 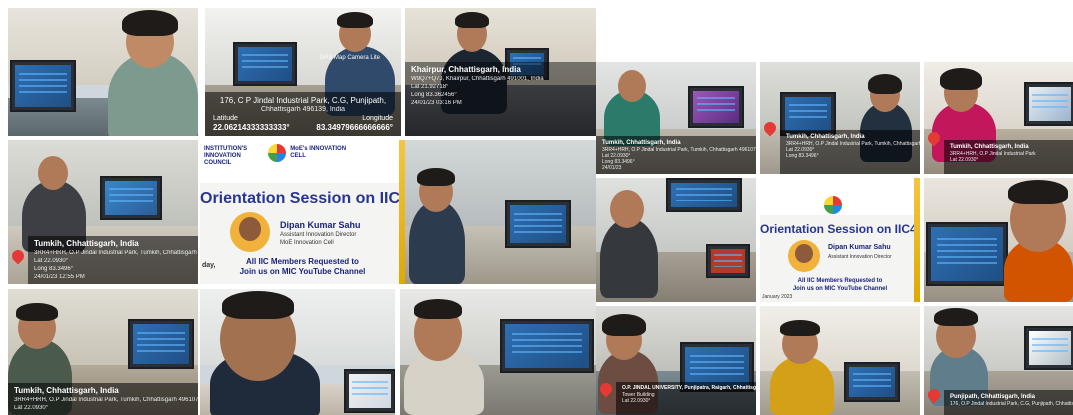 I want to click on gps-location-title: Punjipath, Chhattisgarh, India, so click(x=993, y=397).